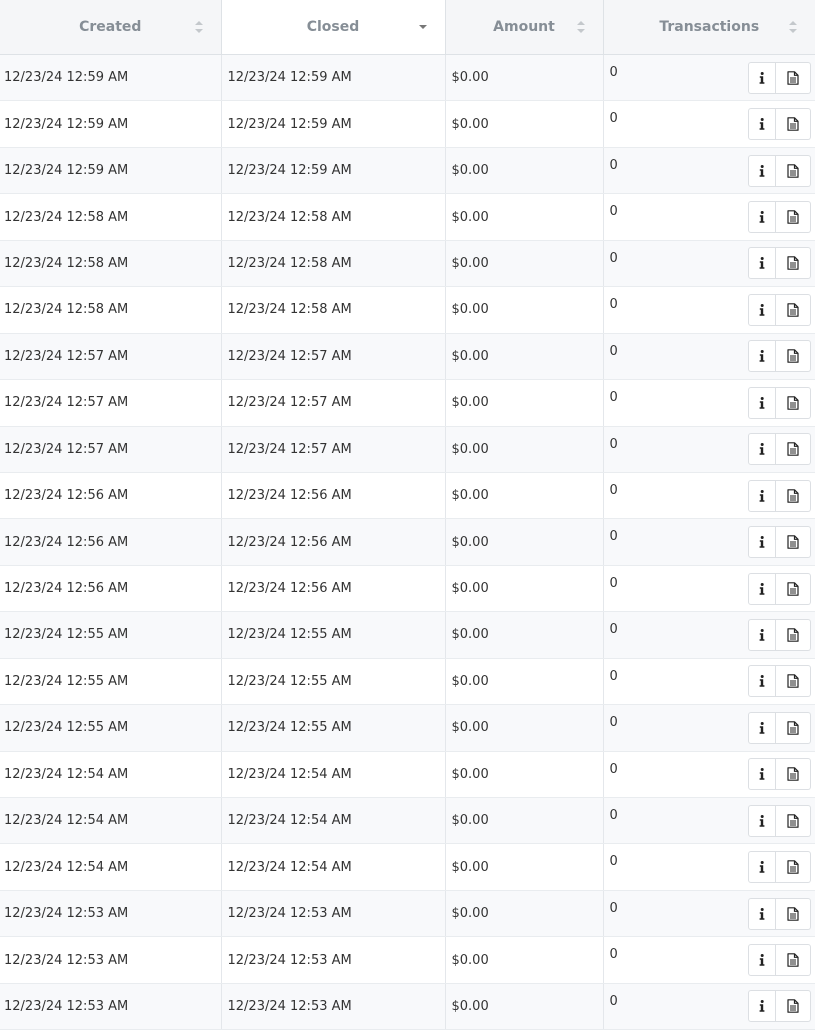  Describe the element at coordinates (333, 357) in the screenshot. I see `cell-closed: 12/23/24 12:57 AM` at that location.